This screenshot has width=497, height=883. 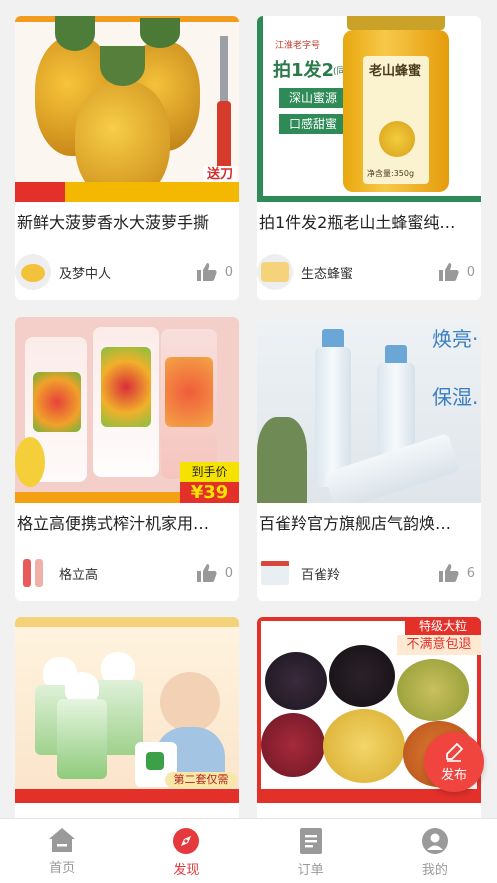 I want to click on pen-icon, so click(x=454, y=752).